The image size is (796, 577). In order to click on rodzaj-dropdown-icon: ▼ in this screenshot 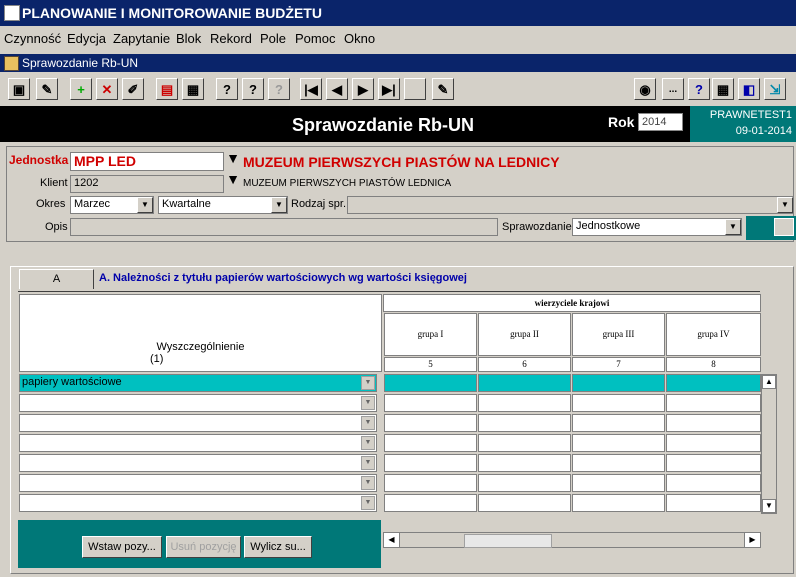, I will do `click(785, 205)`.